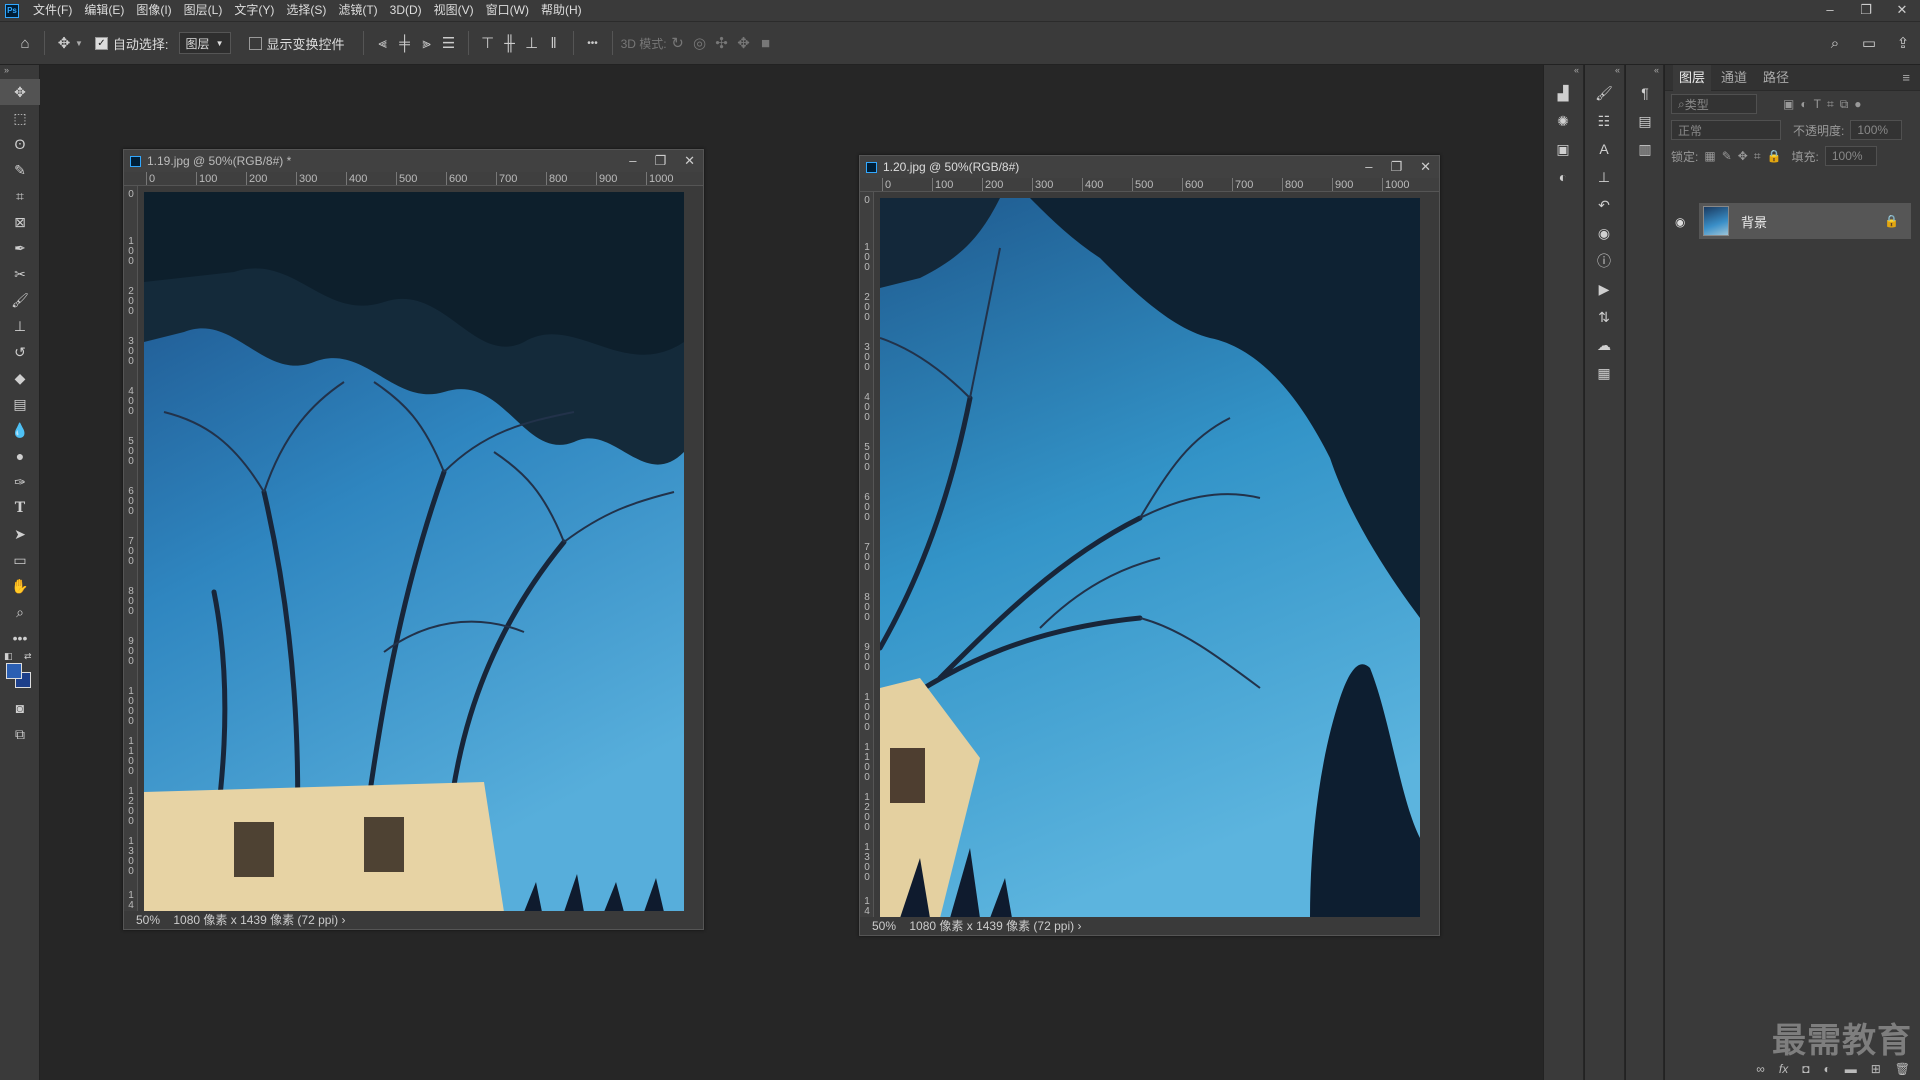  Describe the element at coordinates (1604, 93) in the screenshot. I see `brush-settings-icon: 🖌` at that location.